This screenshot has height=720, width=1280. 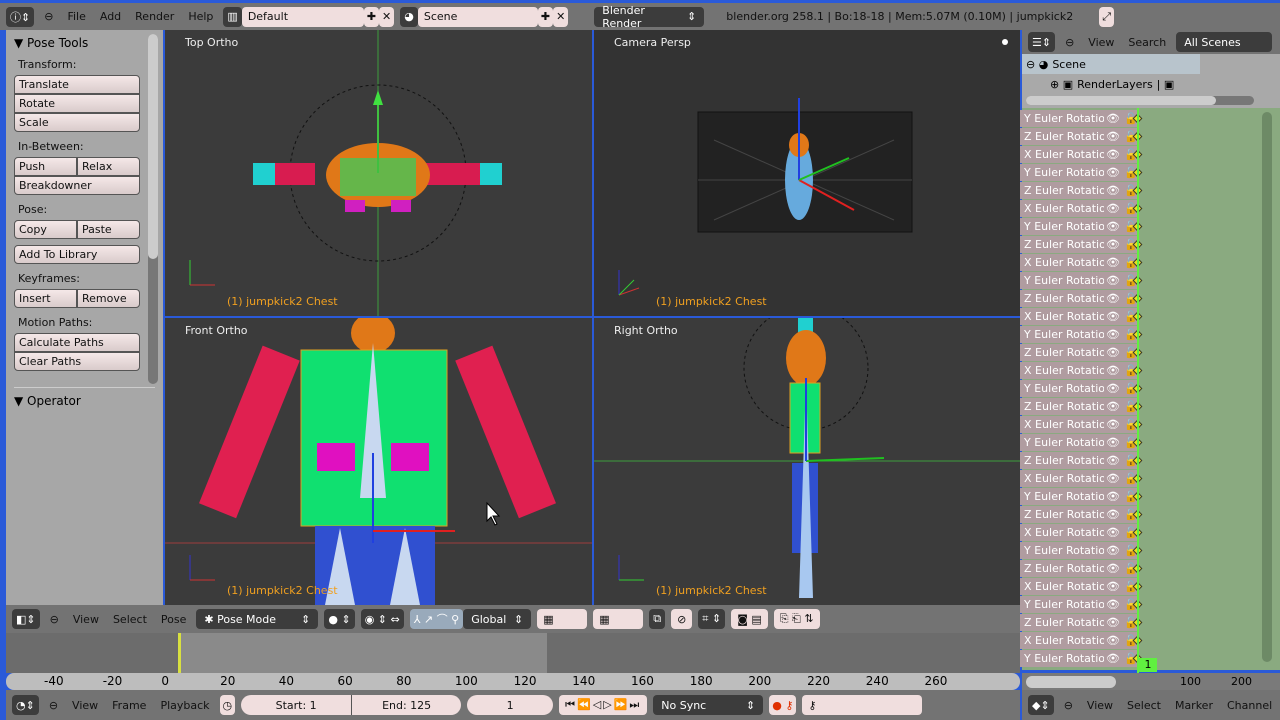 I want to click on current-frame-field: 1, so click(x=510, y=705).